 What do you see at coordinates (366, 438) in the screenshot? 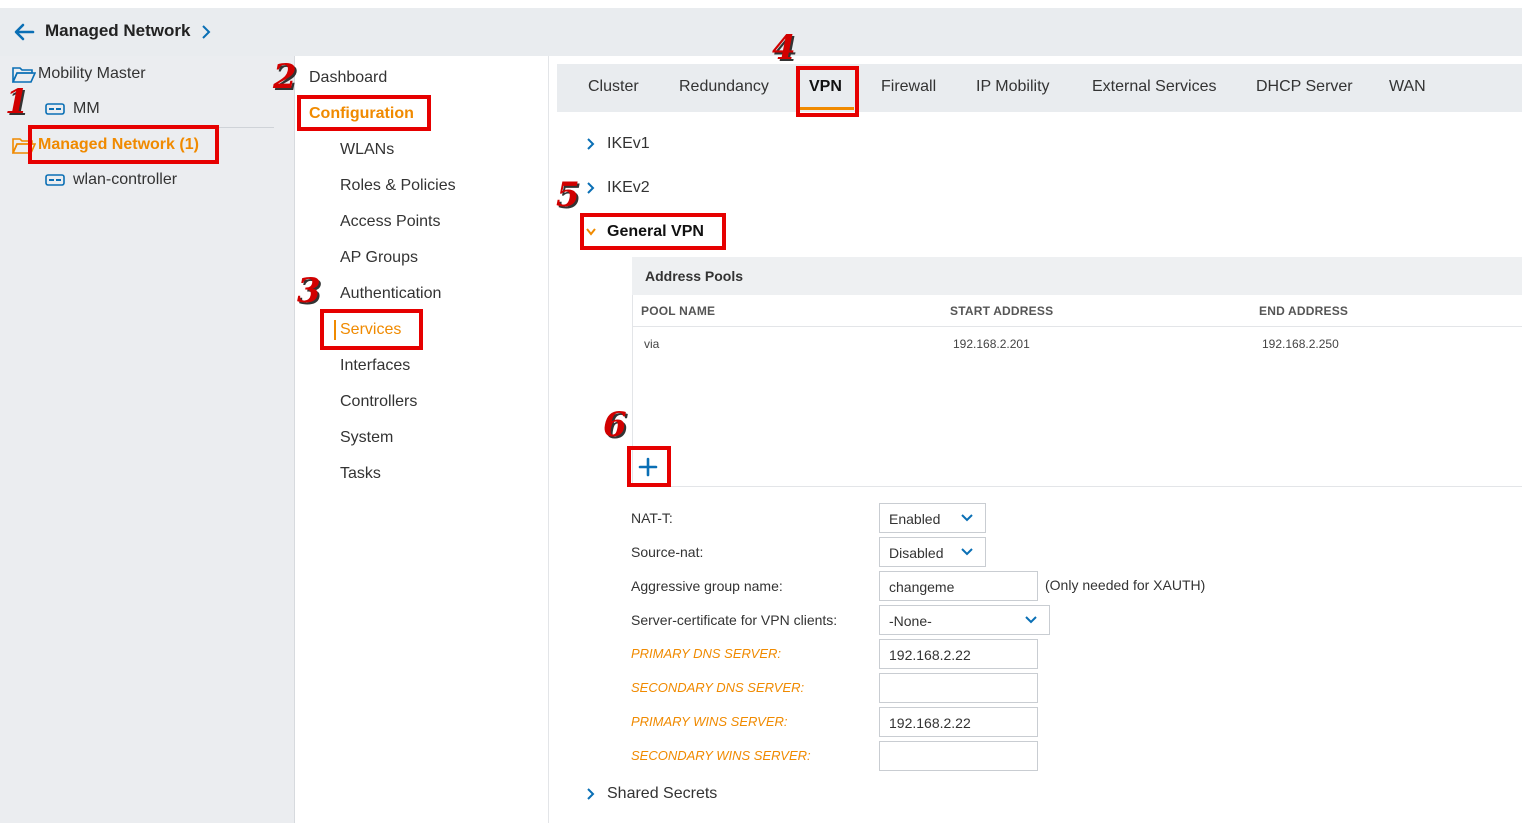
I see `nav-system: System` at bounding box center [366, 438].